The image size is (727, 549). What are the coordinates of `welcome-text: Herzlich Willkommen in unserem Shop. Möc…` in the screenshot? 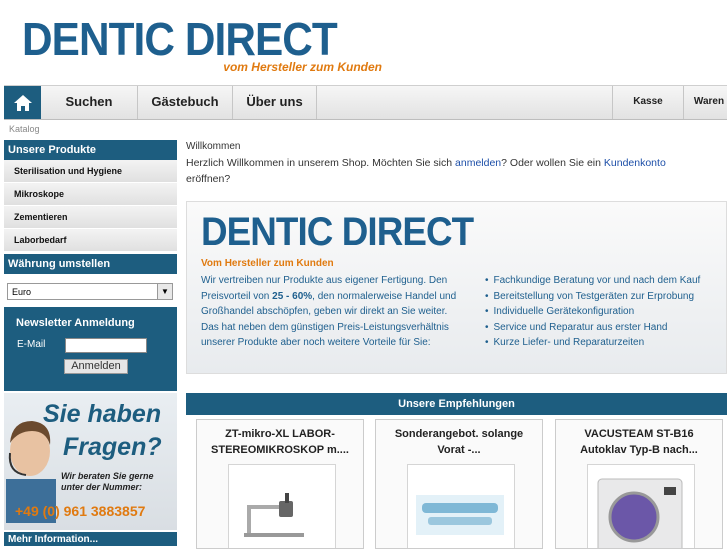 It's located at (456, 171).